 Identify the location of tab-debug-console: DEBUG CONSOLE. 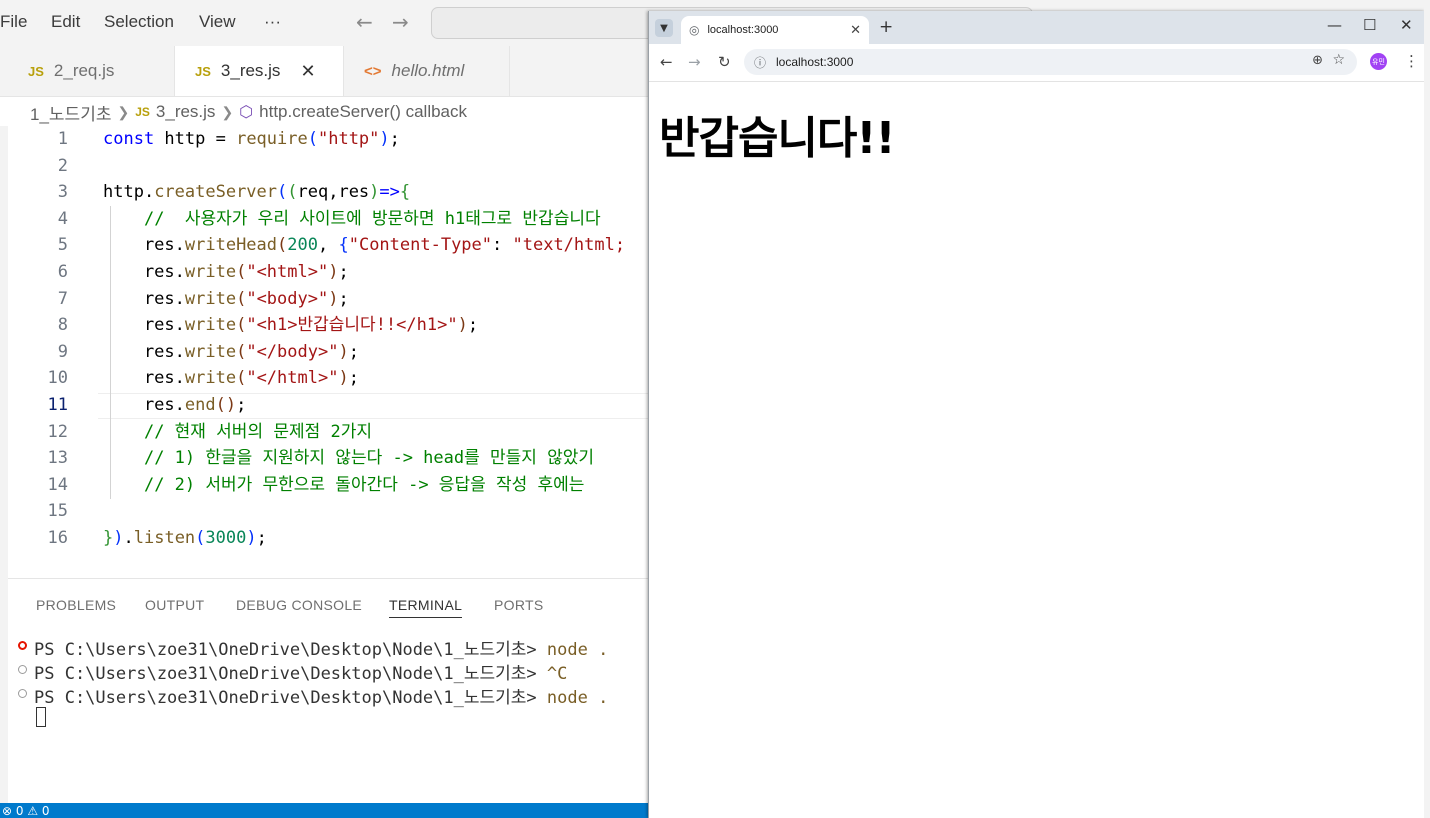
(299, 605).